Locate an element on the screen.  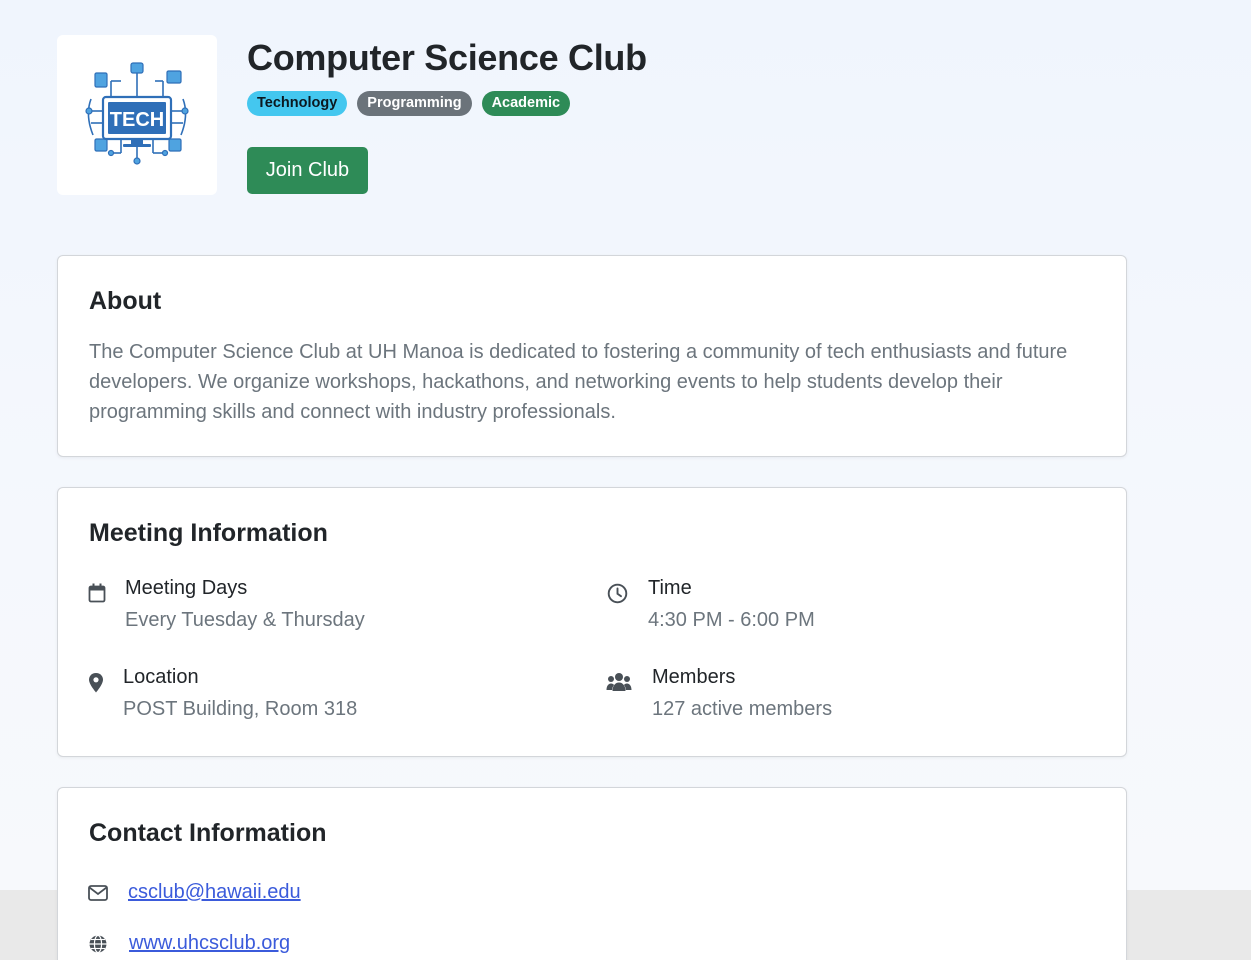
club-title: Computer Science Club is located at coordinates (447, 57).